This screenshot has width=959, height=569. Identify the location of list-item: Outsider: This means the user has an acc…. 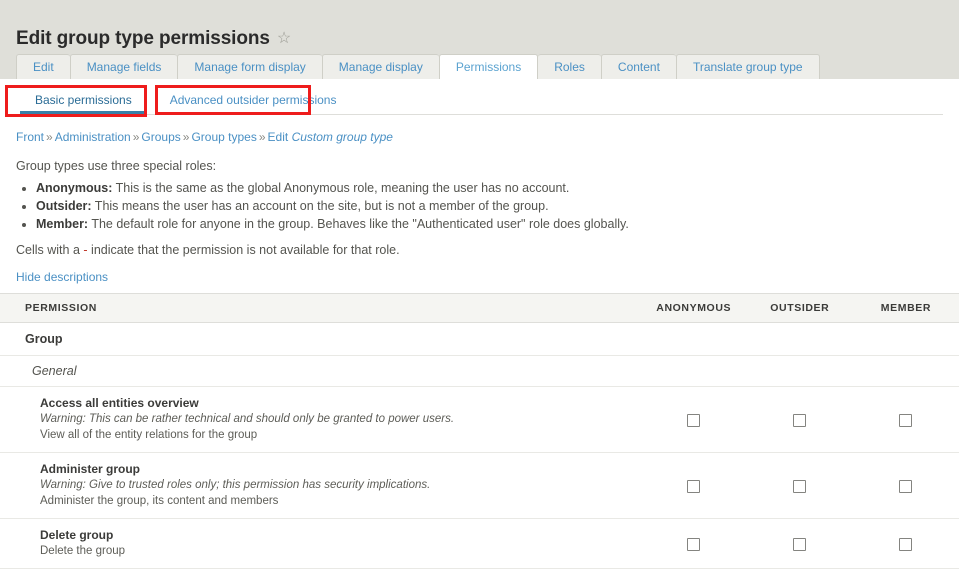
(497, 206).